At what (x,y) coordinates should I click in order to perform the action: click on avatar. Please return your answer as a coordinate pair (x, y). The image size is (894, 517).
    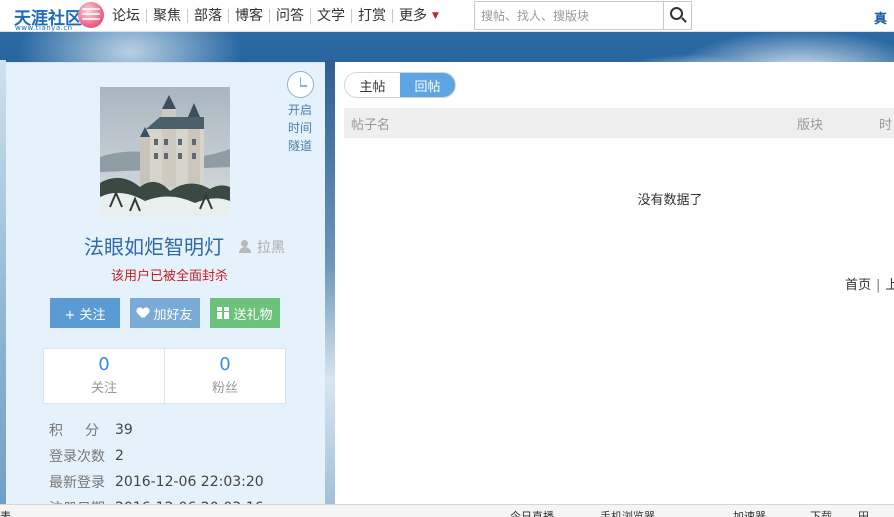
    Looking at the image, I should click on (165, 152).